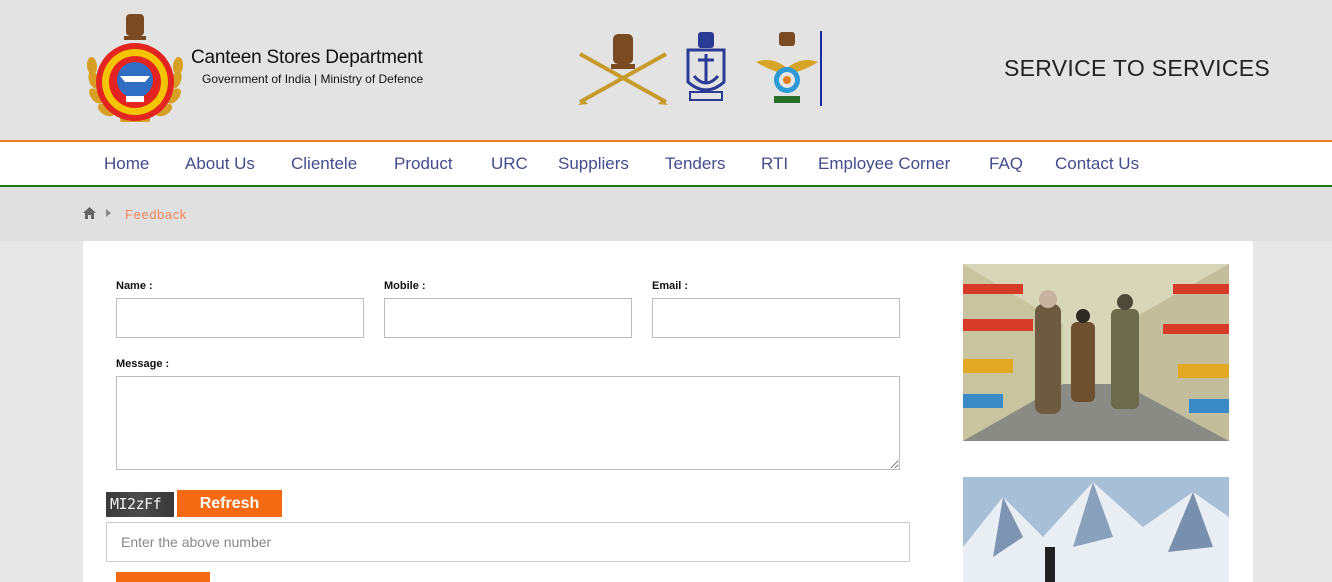 The image size is (1332, 582). I want to click on site-tagline: SERVICE TO SERVICES, so click(1137, 68).